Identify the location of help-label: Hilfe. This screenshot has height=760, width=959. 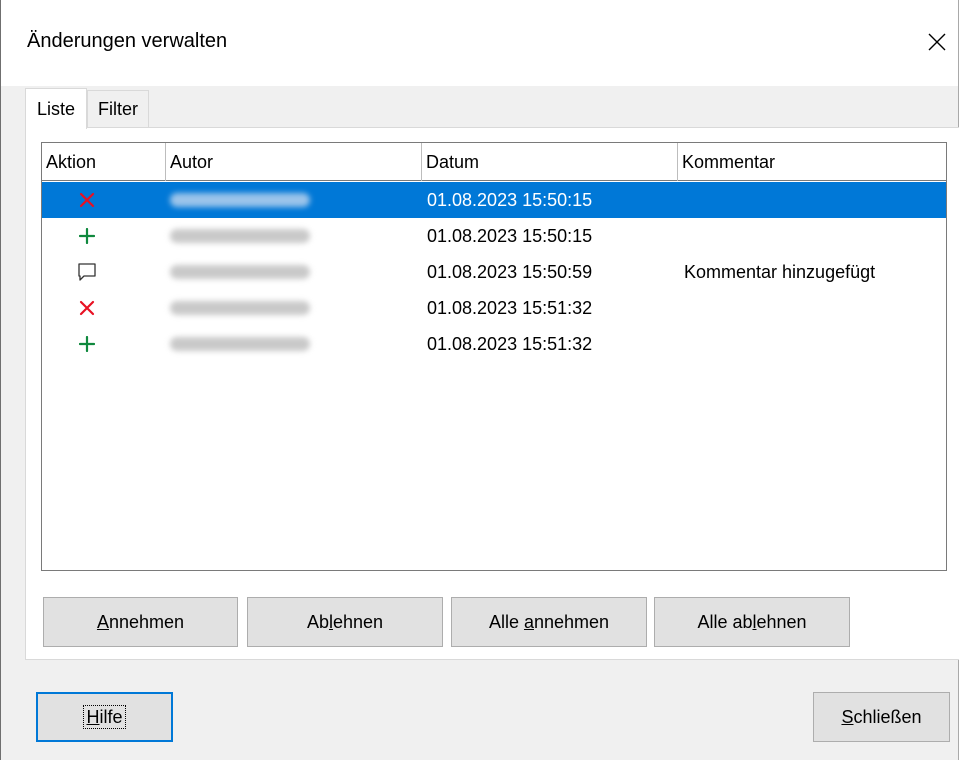
(104, 717).